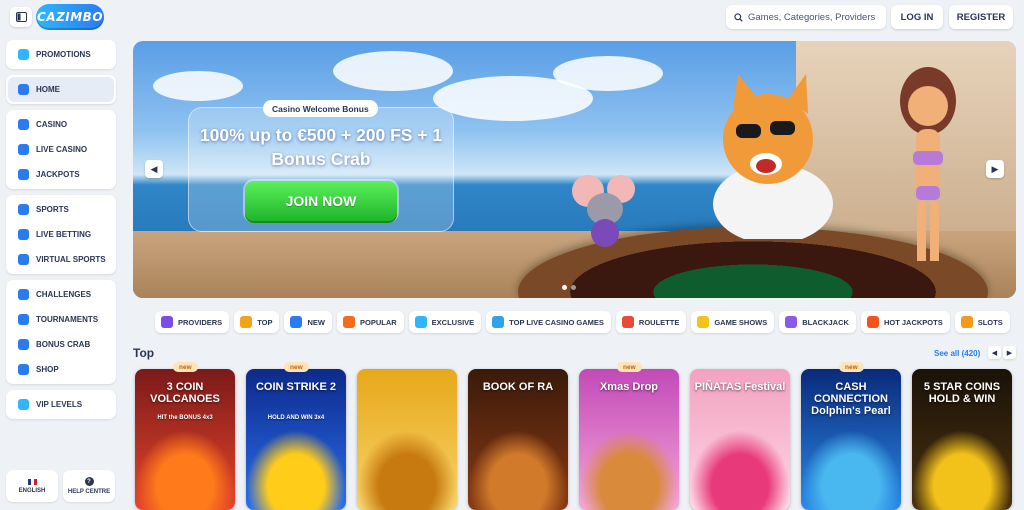 This screenshot has width=1024, height=510. Describe the element at coordinates (192, 322) in the screenshot. I see `category-providers: PROVIDERS` at that location.